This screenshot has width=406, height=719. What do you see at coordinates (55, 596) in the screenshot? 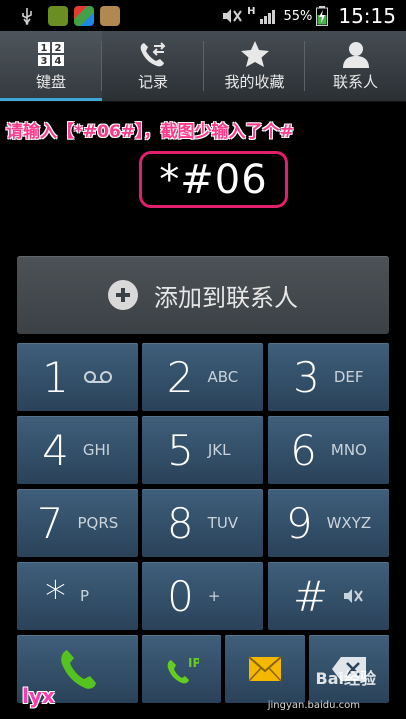
I see `key-digit: *` at bounding box center [55, 596].